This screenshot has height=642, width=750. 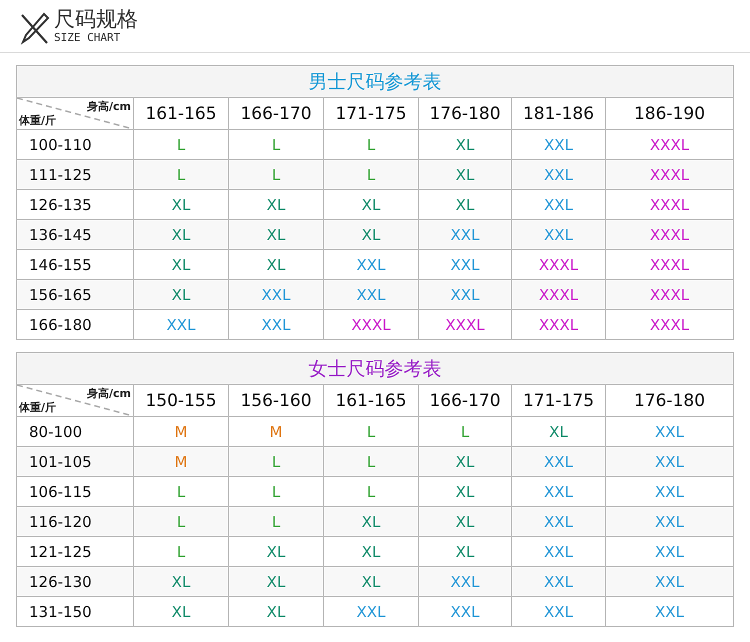 What do you see at coordinates (276, 400) in the screenshot?
I see `column-header: 156-160` at bounding box center [276, 400].